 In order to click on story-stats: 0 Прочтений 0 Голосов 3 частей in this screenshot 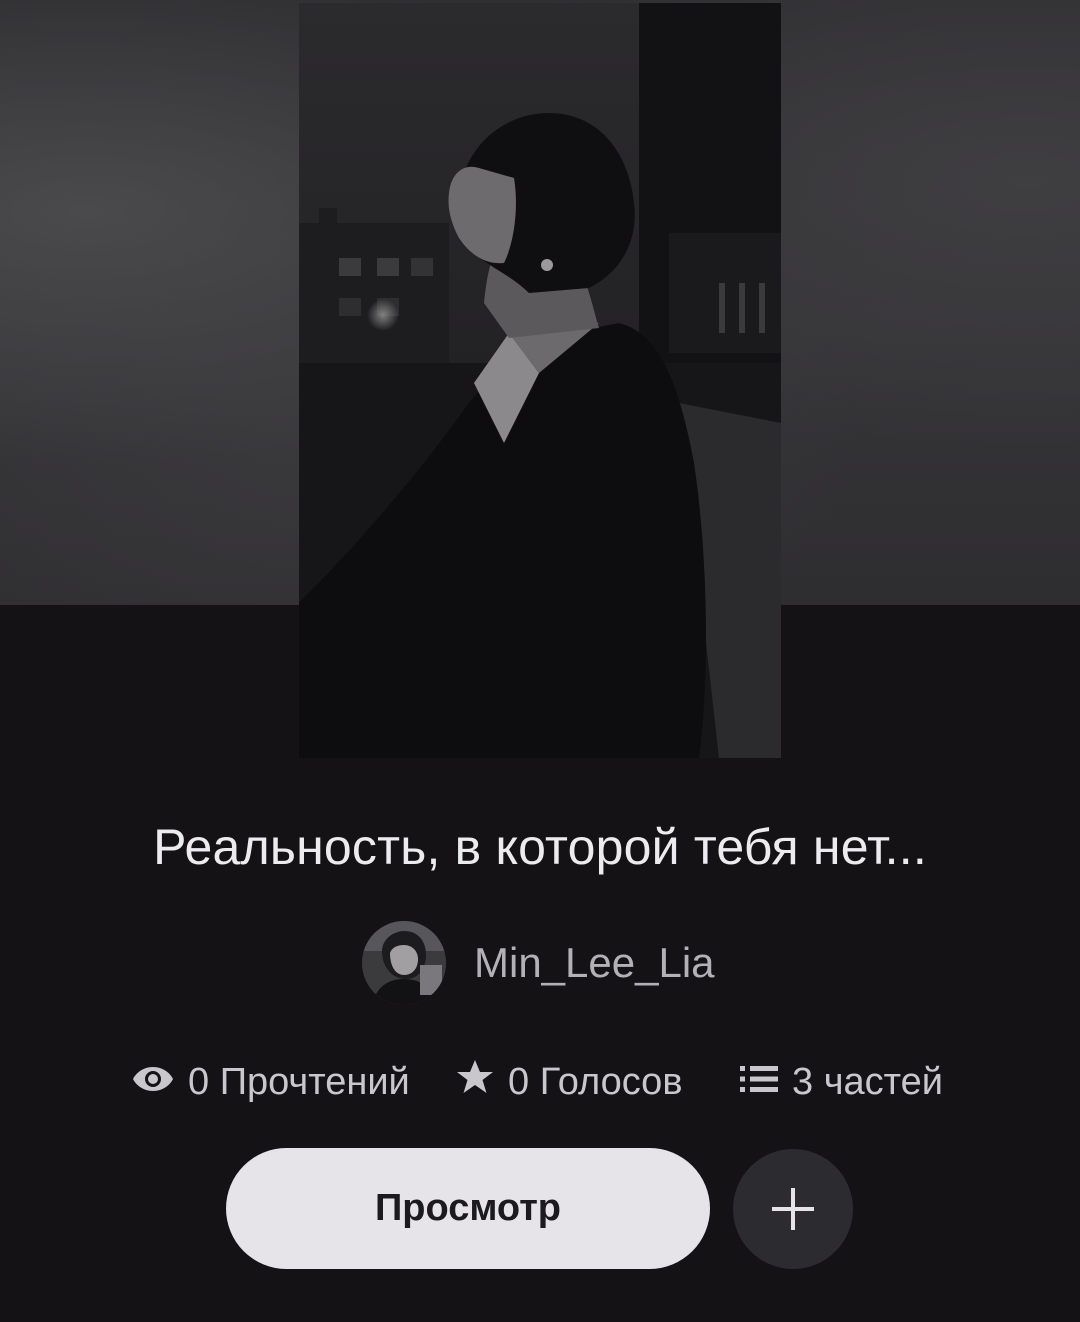, I will do `click(540, 1082)`.